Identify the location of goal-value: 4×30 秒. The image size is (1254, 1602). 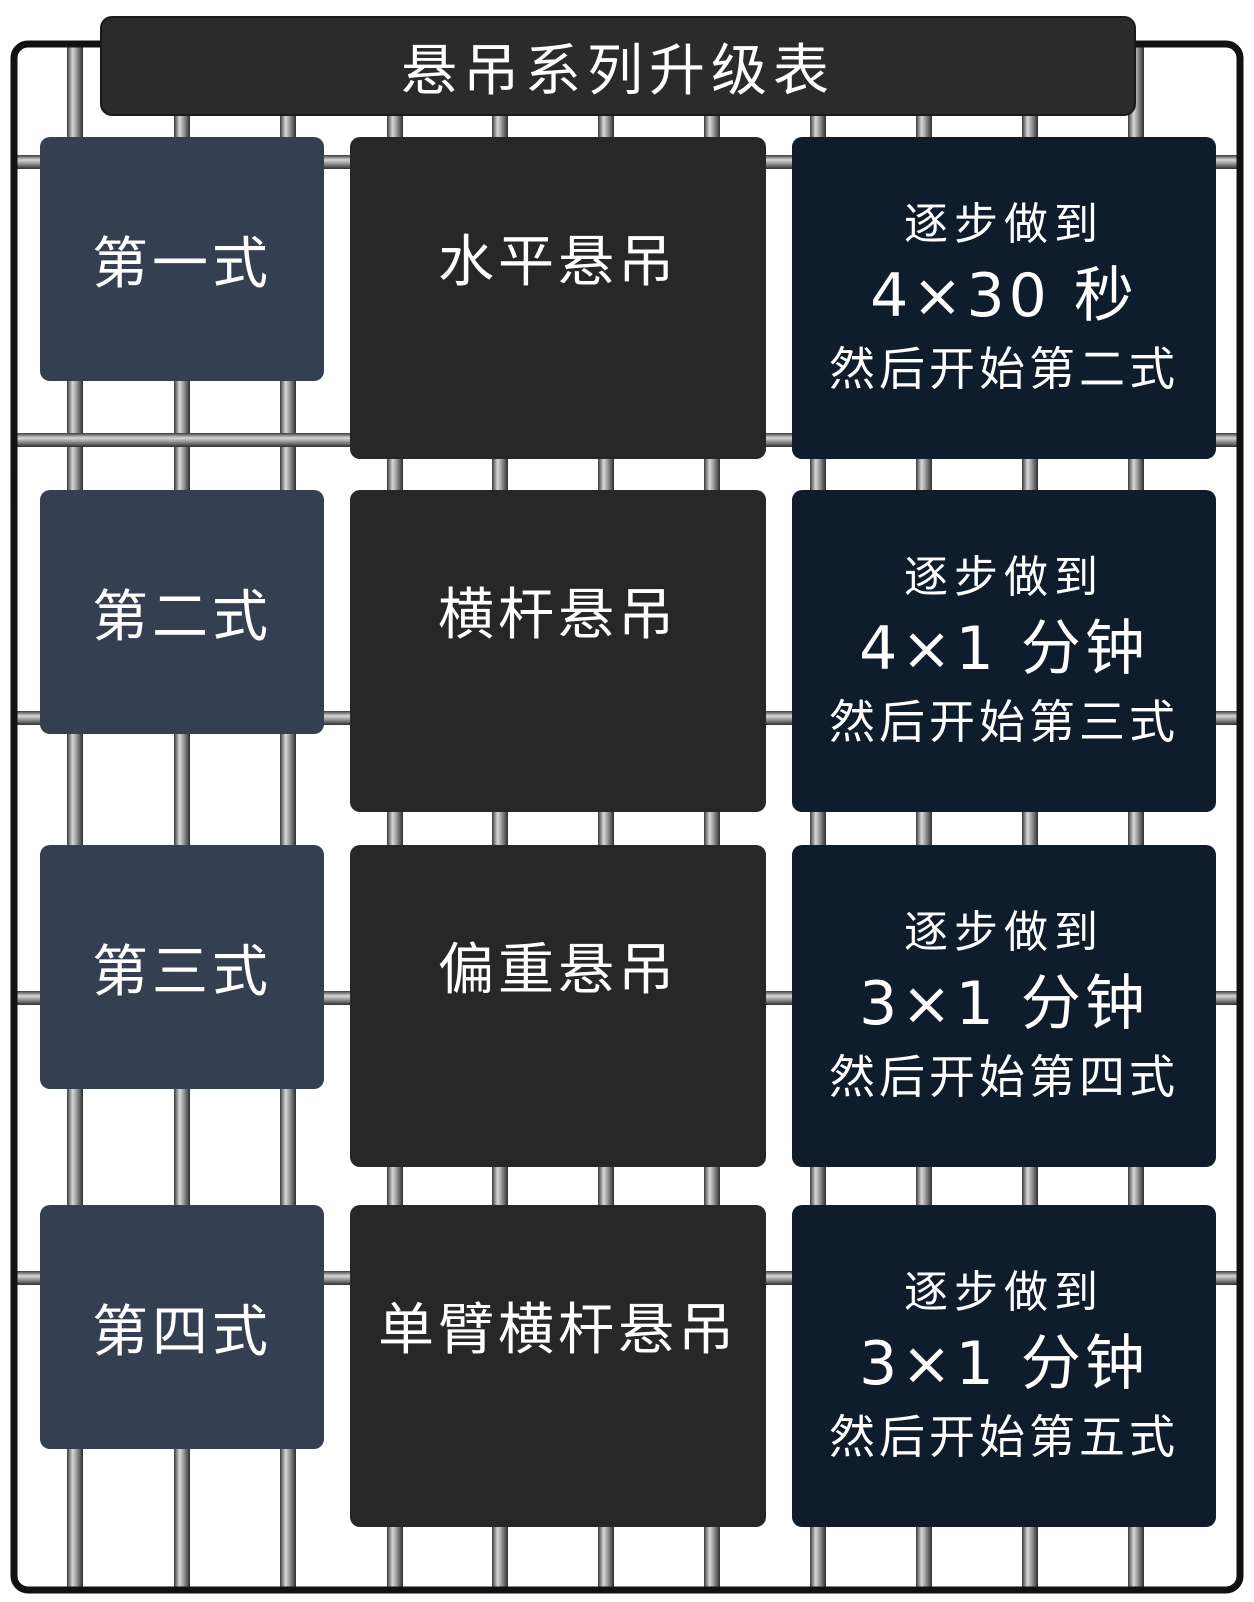
(1004, 296).